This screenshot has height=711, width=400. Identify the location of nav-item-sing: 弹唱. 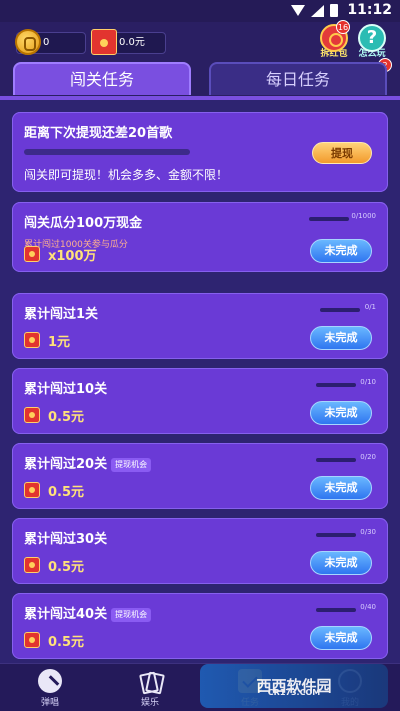
(50, 688).